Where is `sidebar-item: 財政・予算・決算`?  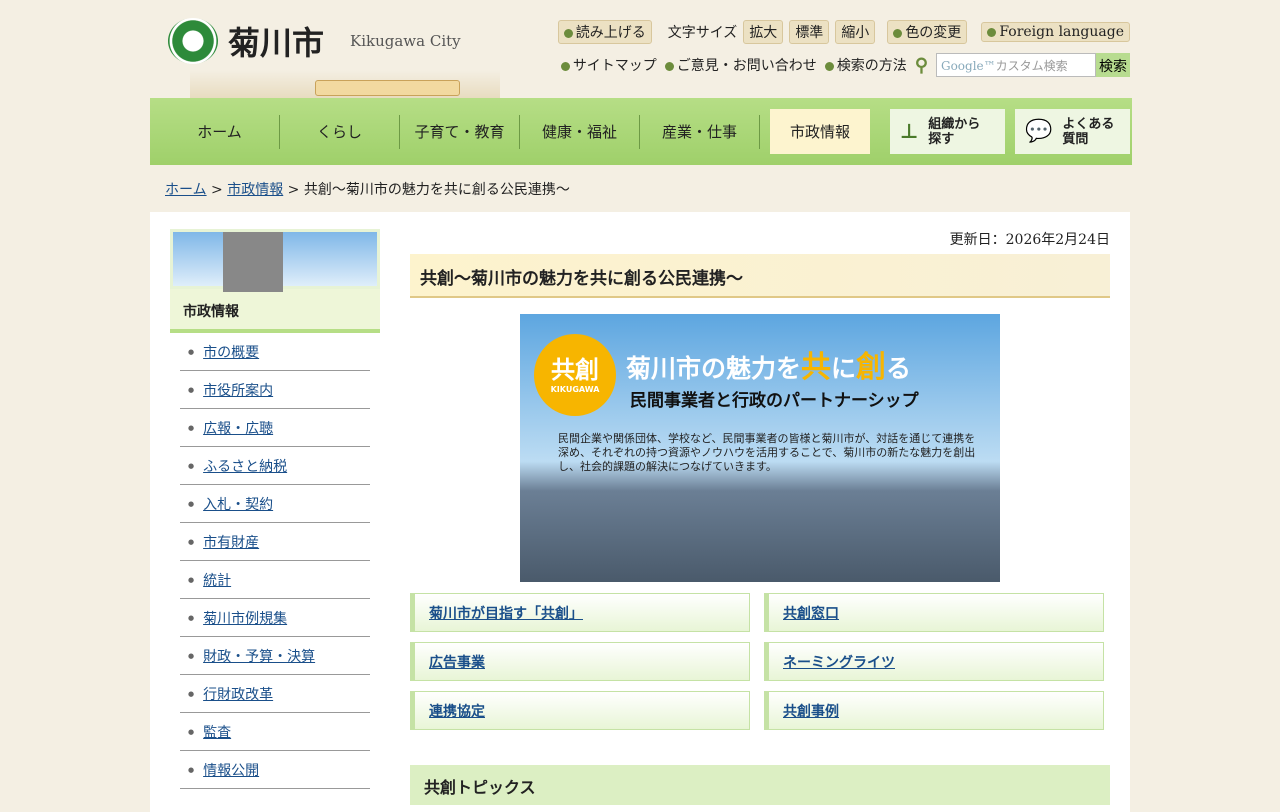
sidebar-item: 財政・予算・決算 is located at coordinates (275, 656).